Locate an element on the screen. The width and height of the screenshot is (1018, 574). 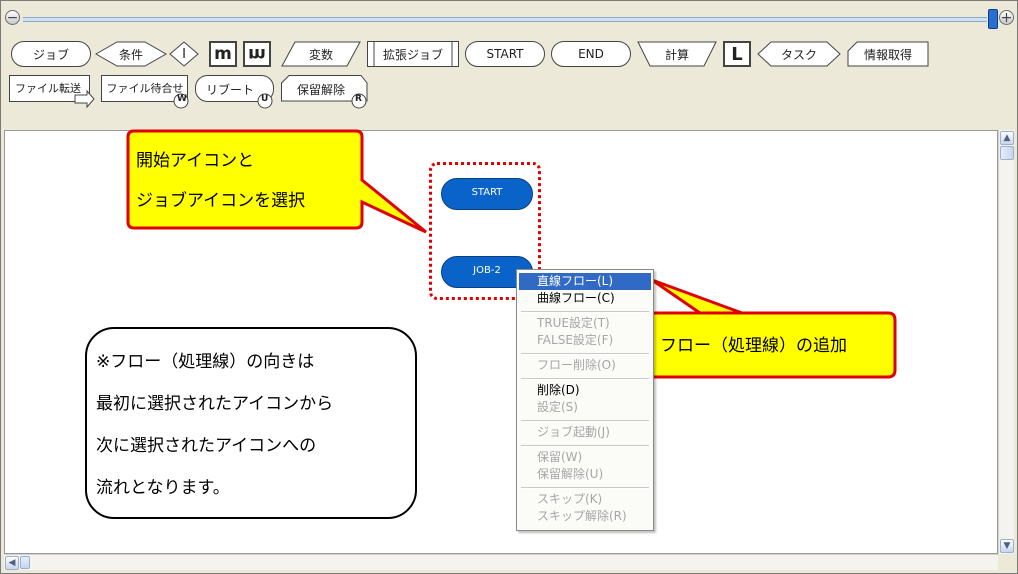
palette-file-wait-label: ファイル待合せ is located at coordinates (145, 88).